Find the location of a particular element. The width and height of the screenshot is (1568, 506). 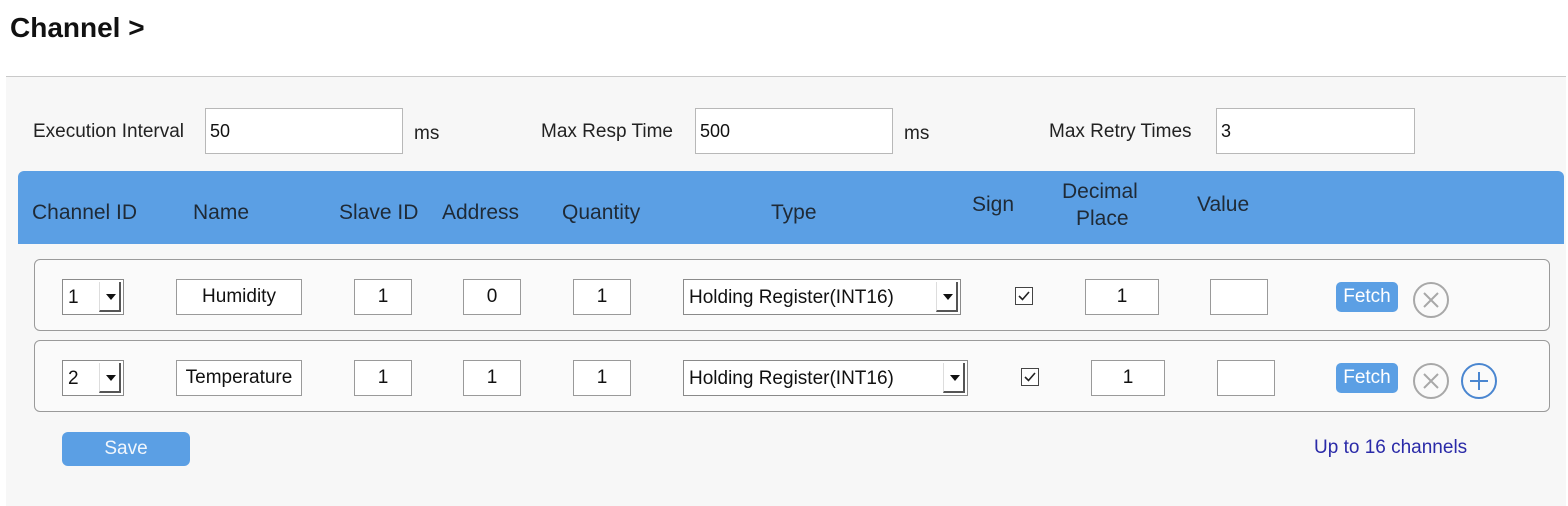

header-slave-id: Slave ID is located at coordinates (379, 212).